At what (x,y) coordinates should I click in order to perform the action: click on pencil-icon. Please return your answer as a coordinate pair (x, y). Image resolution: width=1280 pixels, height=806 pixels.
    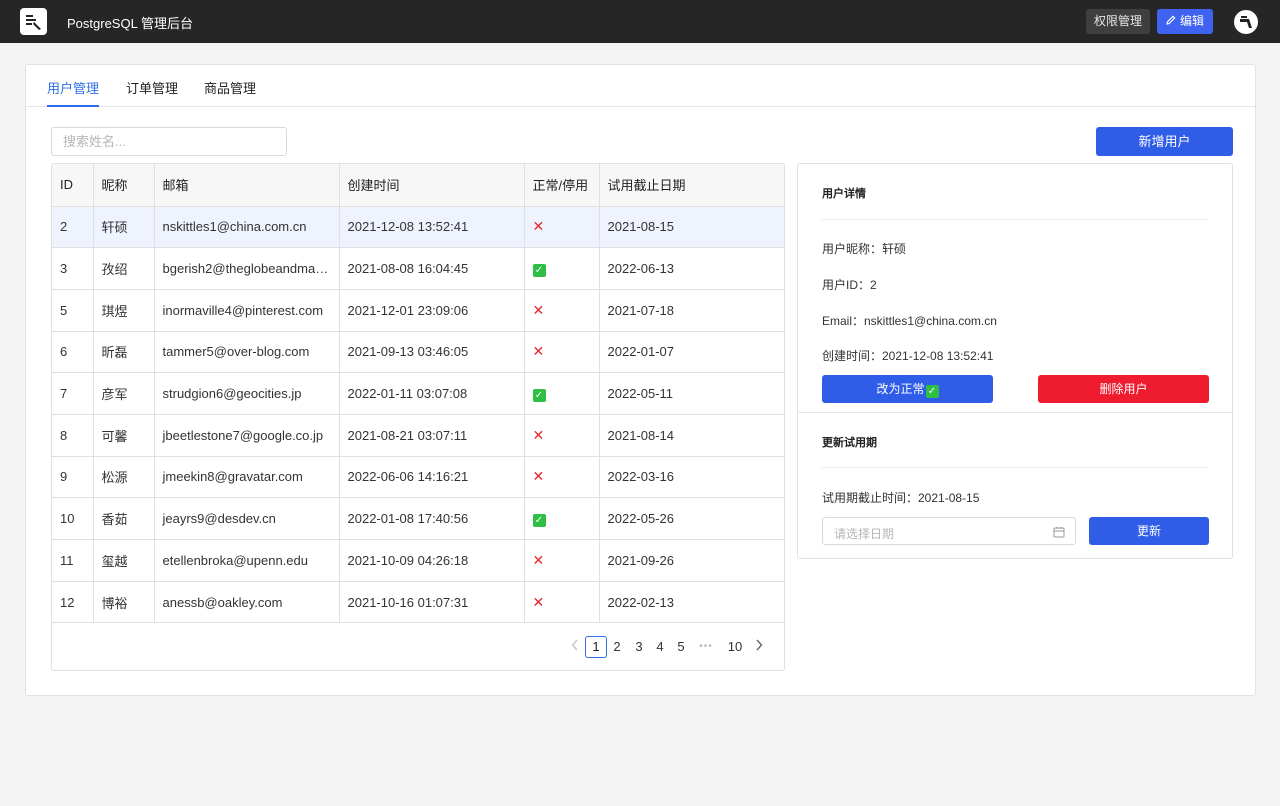
    Looking at the image, I should click on (1171, 21).